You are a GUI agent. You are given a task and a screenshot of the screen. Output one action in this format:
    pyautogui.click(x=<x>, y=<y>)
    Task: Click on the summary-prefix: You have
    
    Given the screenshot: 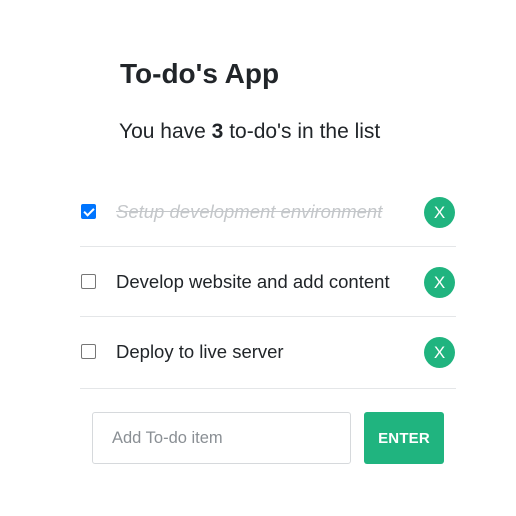 What is the action you would take?
    pyautogui.click(x=162, y=131)
    